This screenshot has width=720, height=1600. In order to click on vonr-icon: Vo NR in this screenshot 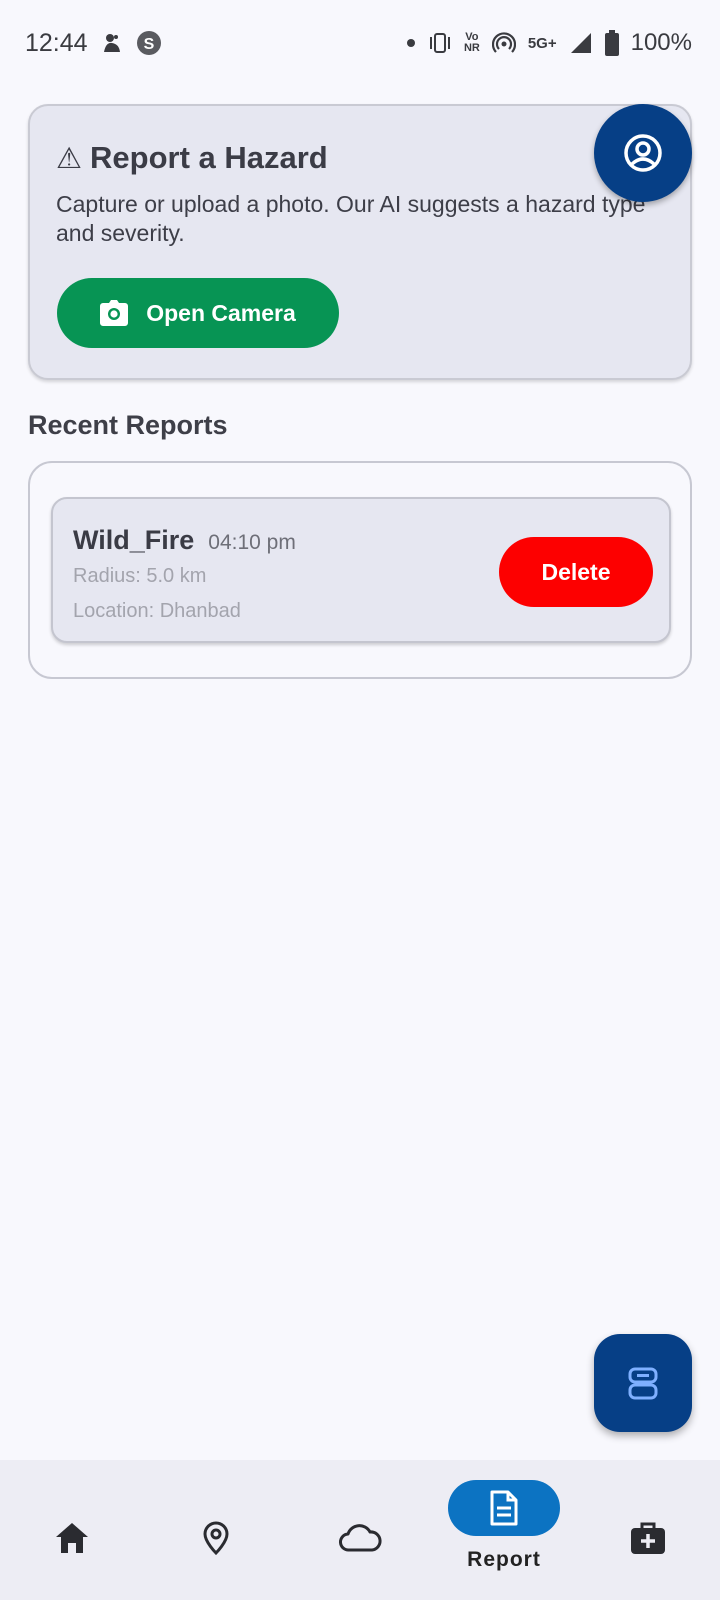, I will do `click(472, 43)`.